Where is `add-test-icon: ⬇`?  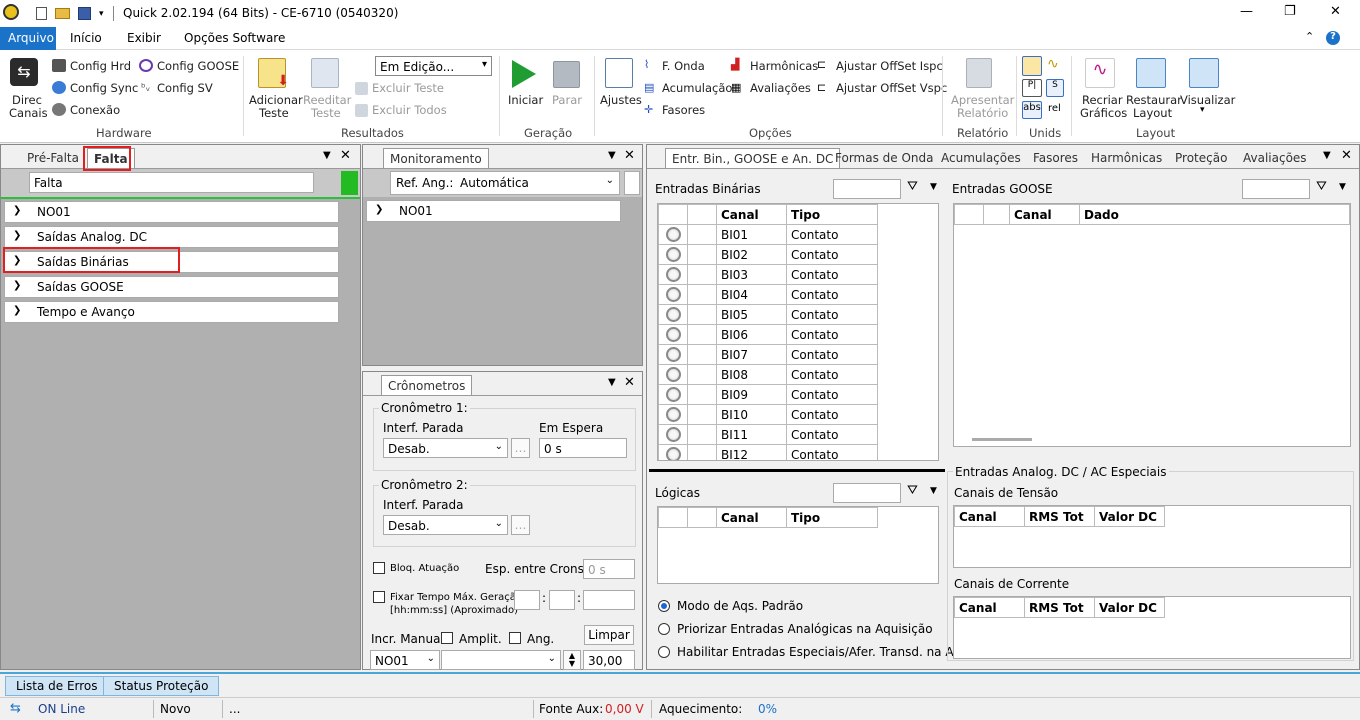 add-test-icon: ⬇ is located at coordinates (273, 73).